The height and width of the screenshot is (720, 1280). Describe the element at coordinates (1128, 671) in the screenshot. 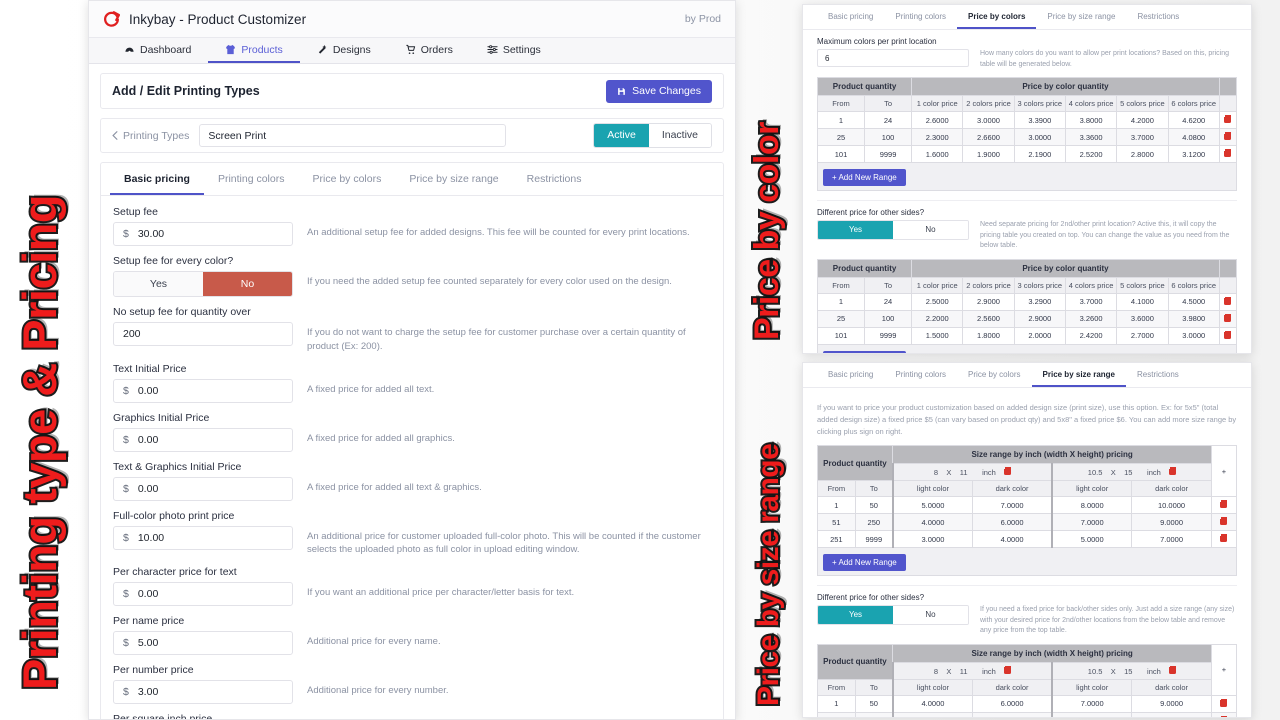

I see `size-height: 15` at that location.